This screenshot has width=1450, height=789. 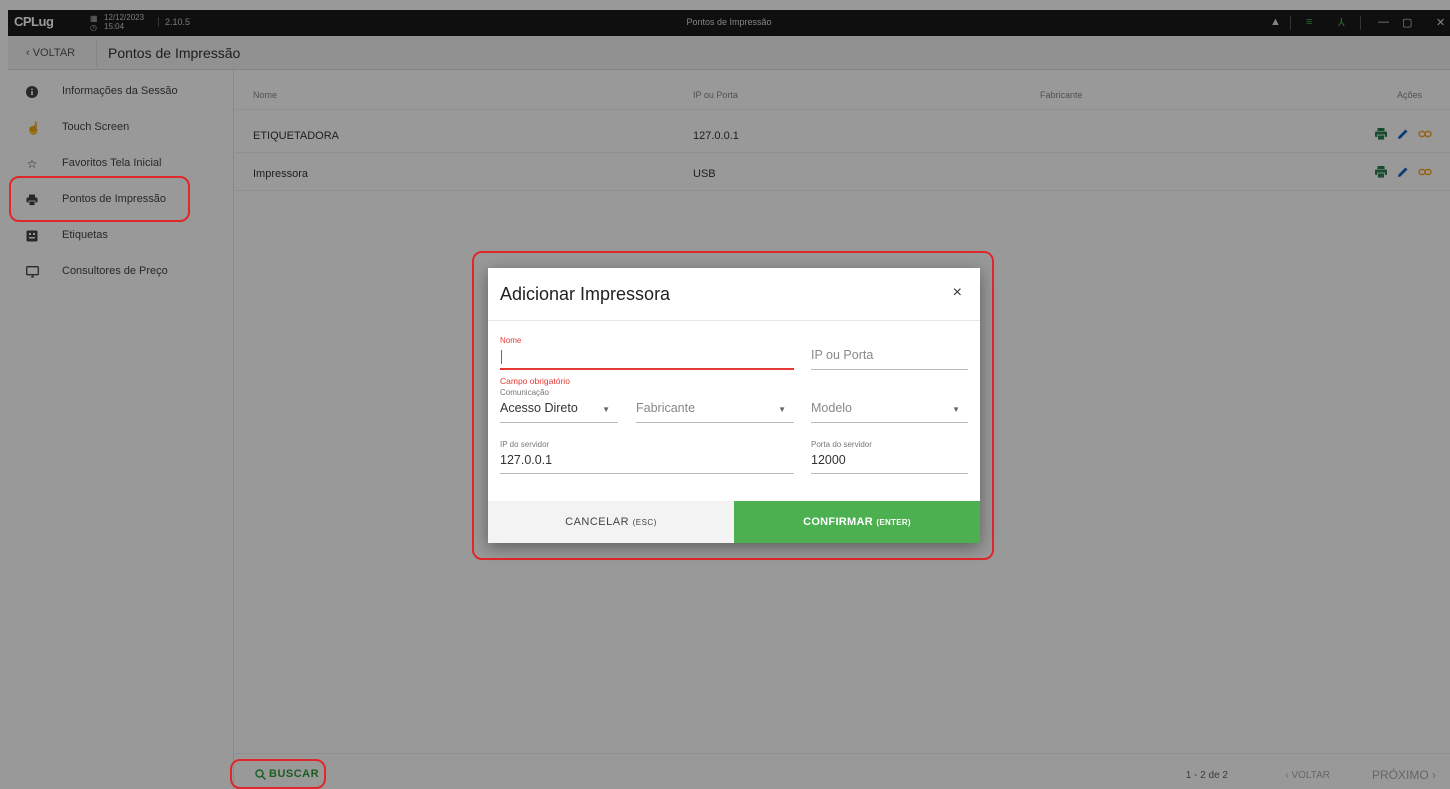 I want to click on cancel-button: CANCELAR (ESC), so click(x=611, y=522).